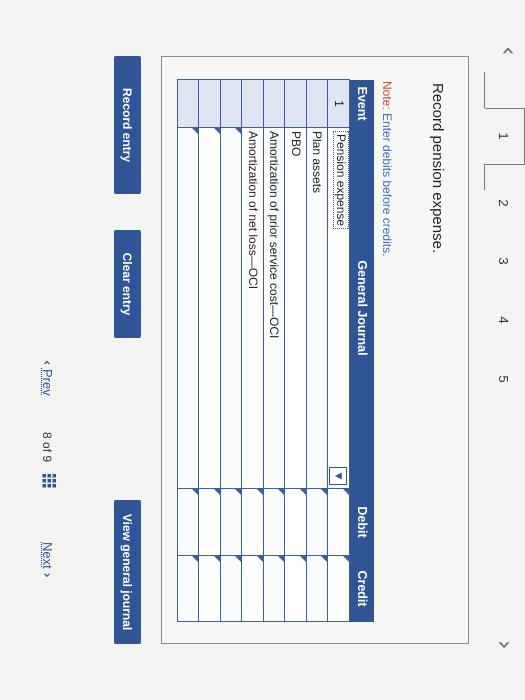 The height and width of the screenshot is (700, 525). What do you see at coordinates (339, 308) in the screenshot?
I see `account-select: Pension expense ▼` at bounding box center [339, 308].